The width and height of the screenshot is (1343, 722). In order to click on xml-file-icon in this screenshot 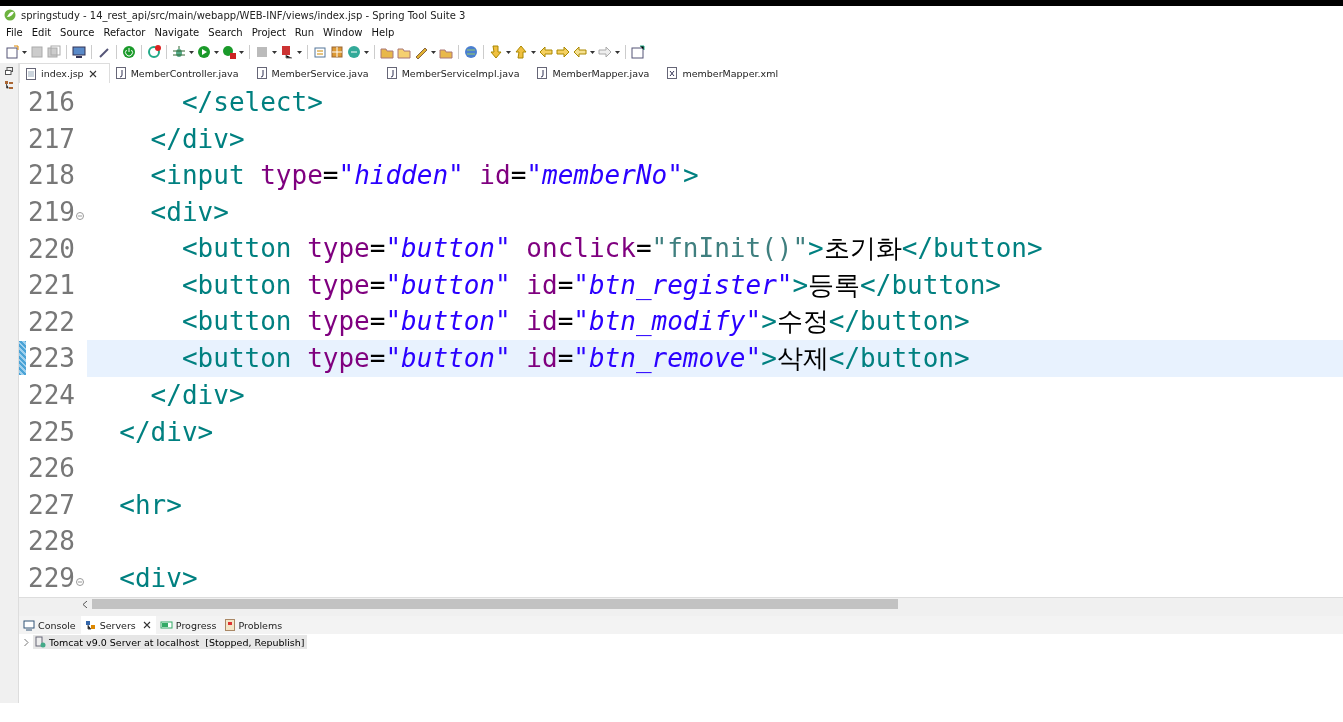, I will do `click(672, 73)`.